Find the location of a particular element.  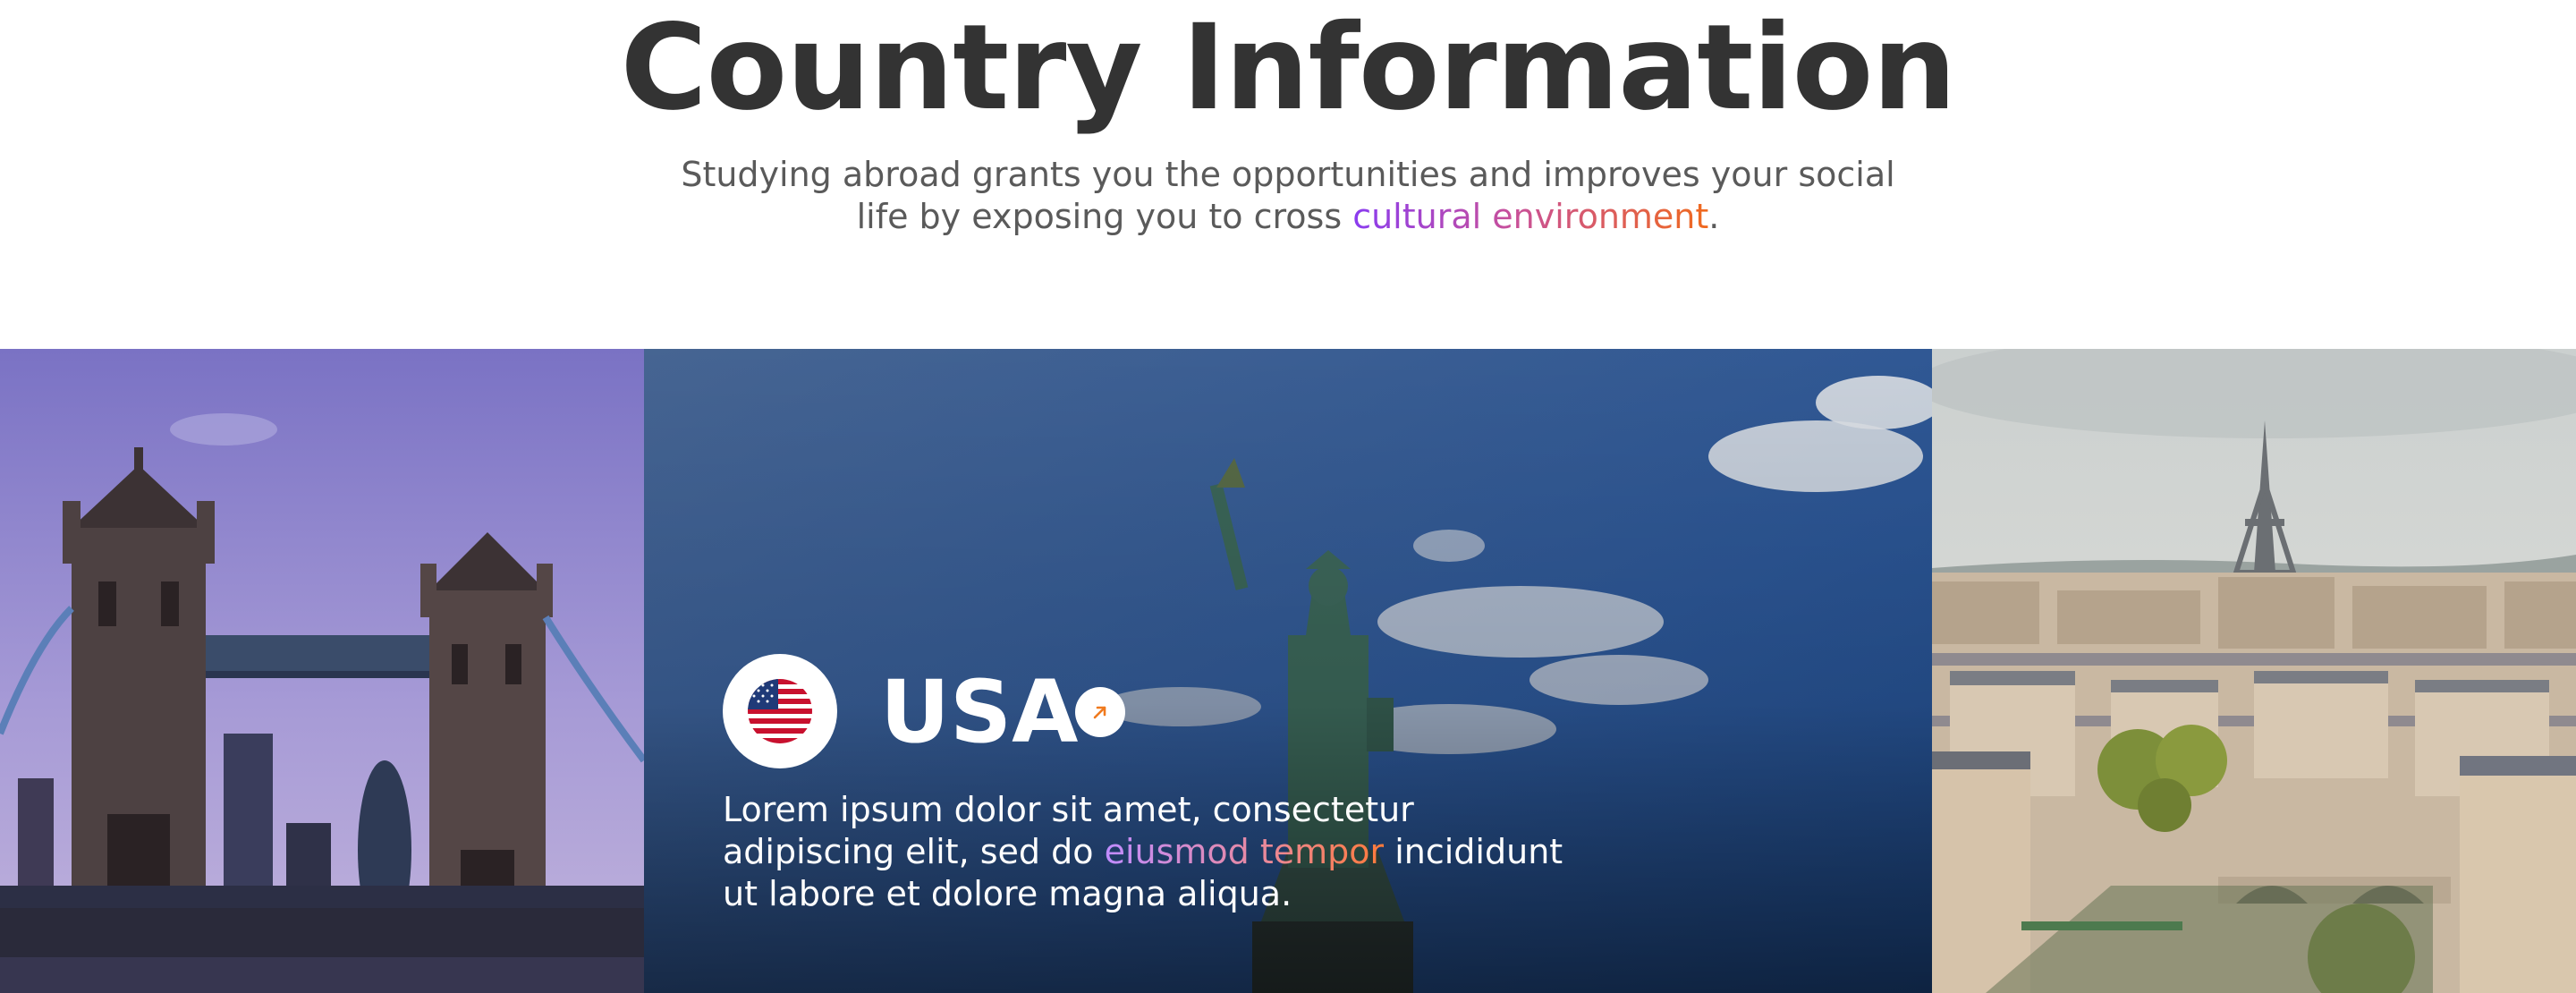

arrow-up-right-icon is located at coordinates (1099, 712).